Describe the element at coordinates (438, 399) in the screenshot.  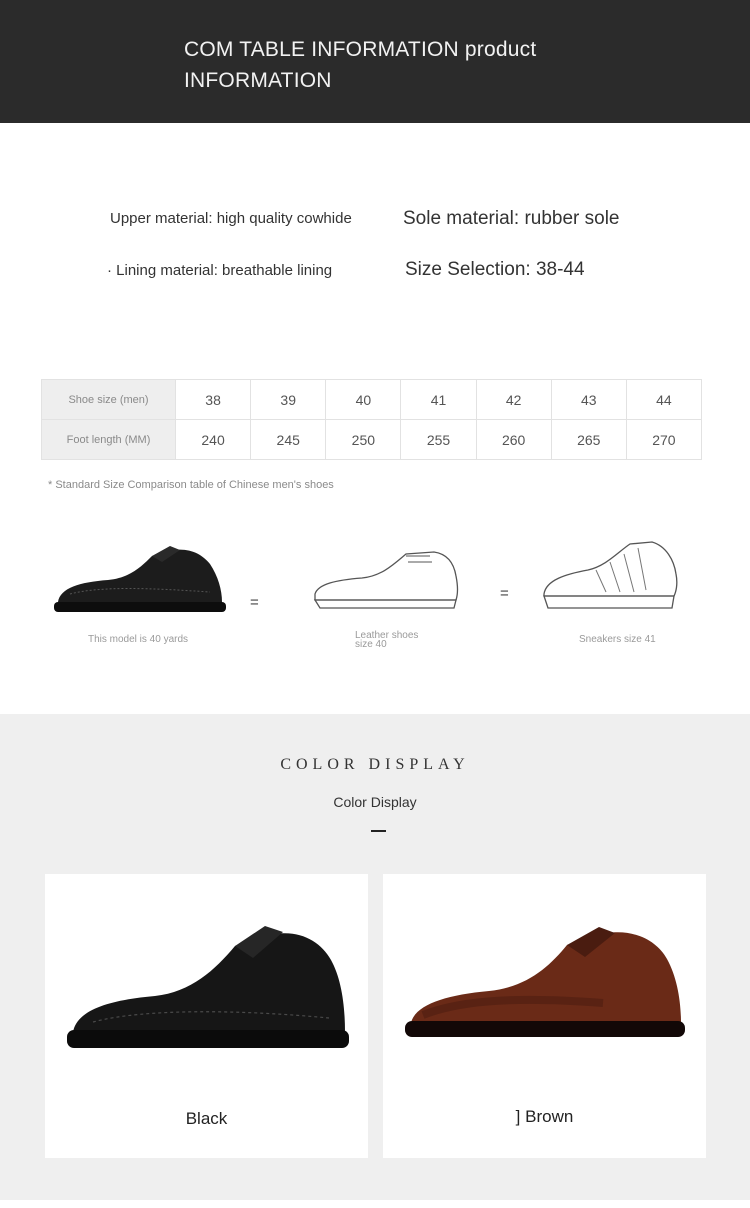
I see `table-cell: 41` at that location.